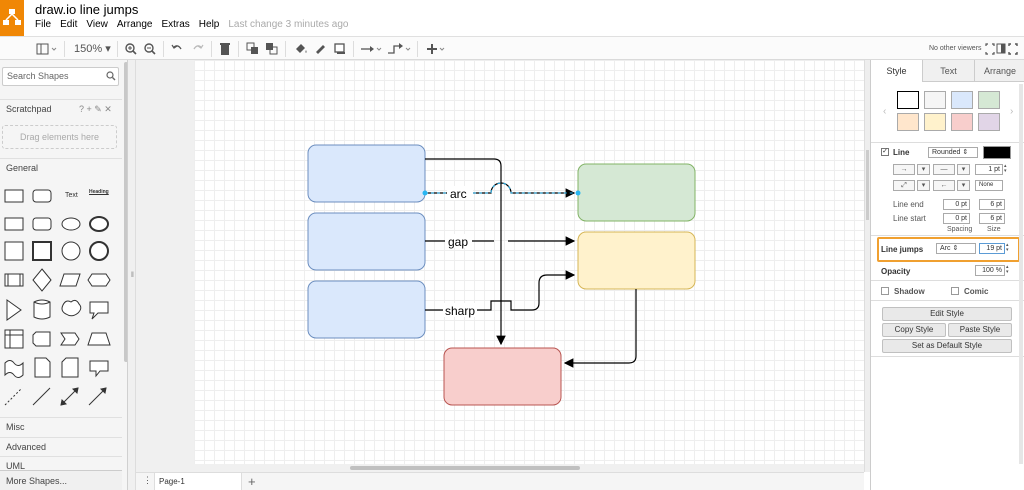 This screenshot has height=490, width=1024. I want to click on zoom-out-icon, so click(150, 49).